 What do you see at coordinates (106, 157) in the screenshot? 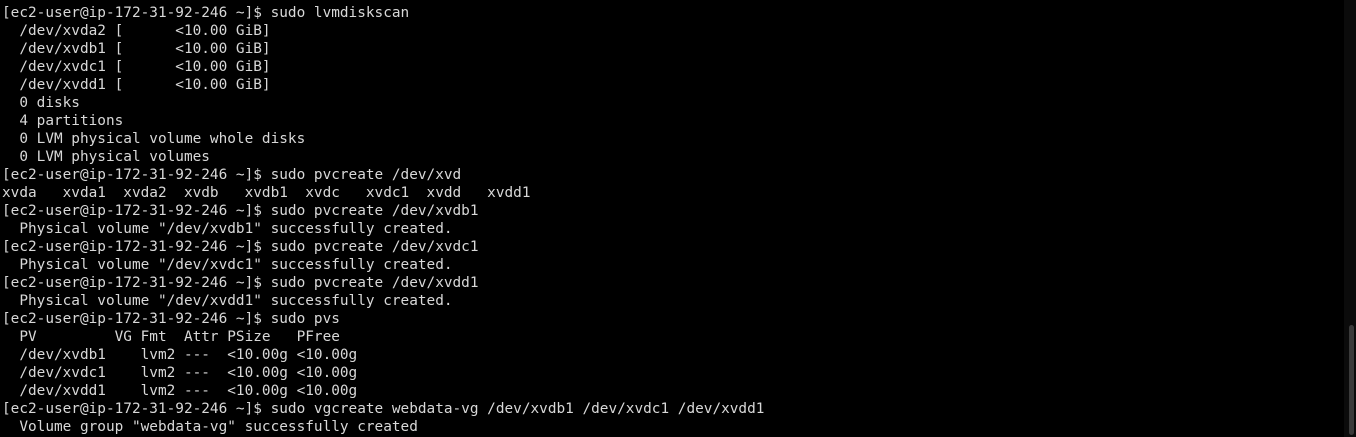
I see `terminal-line: 0 LVM physical volumes` at bounding box center [106, 157].